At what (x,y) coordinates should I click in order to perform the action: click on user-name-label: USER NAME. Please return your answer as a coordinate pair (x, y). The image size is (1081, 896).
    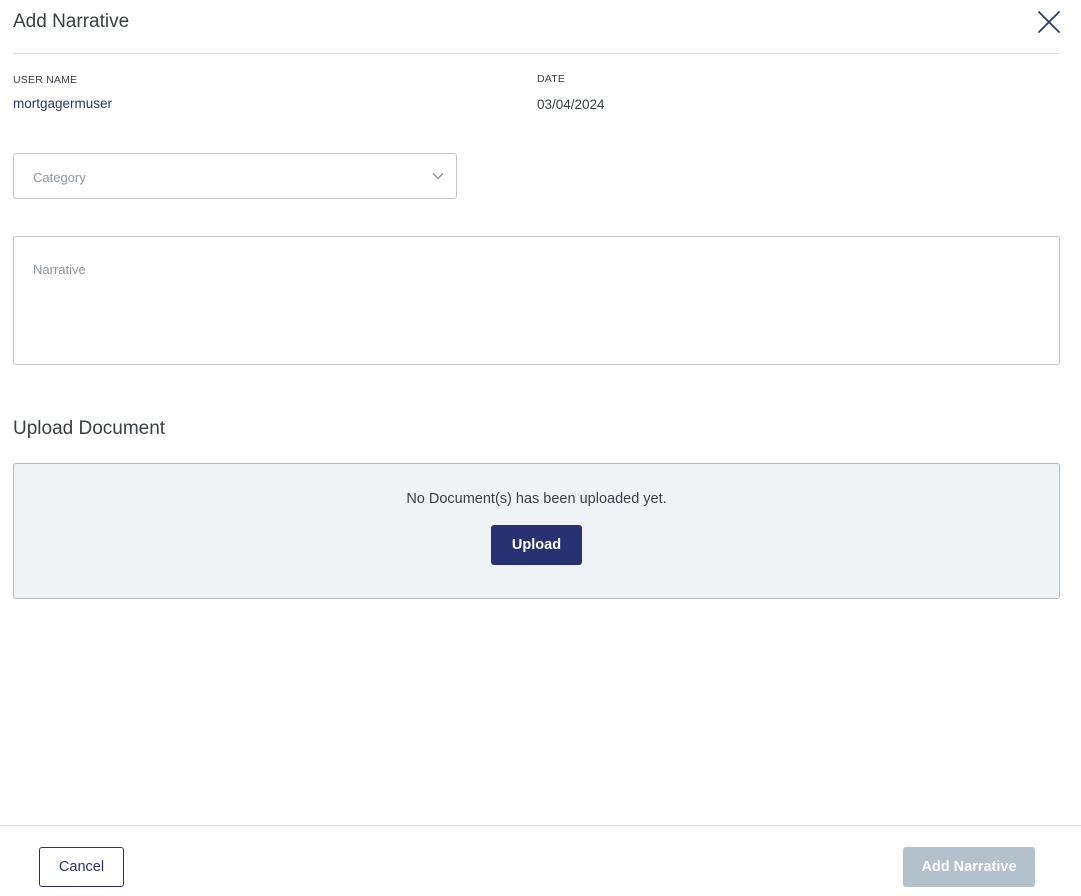
    Looking at the image, I should click on (45, 80).